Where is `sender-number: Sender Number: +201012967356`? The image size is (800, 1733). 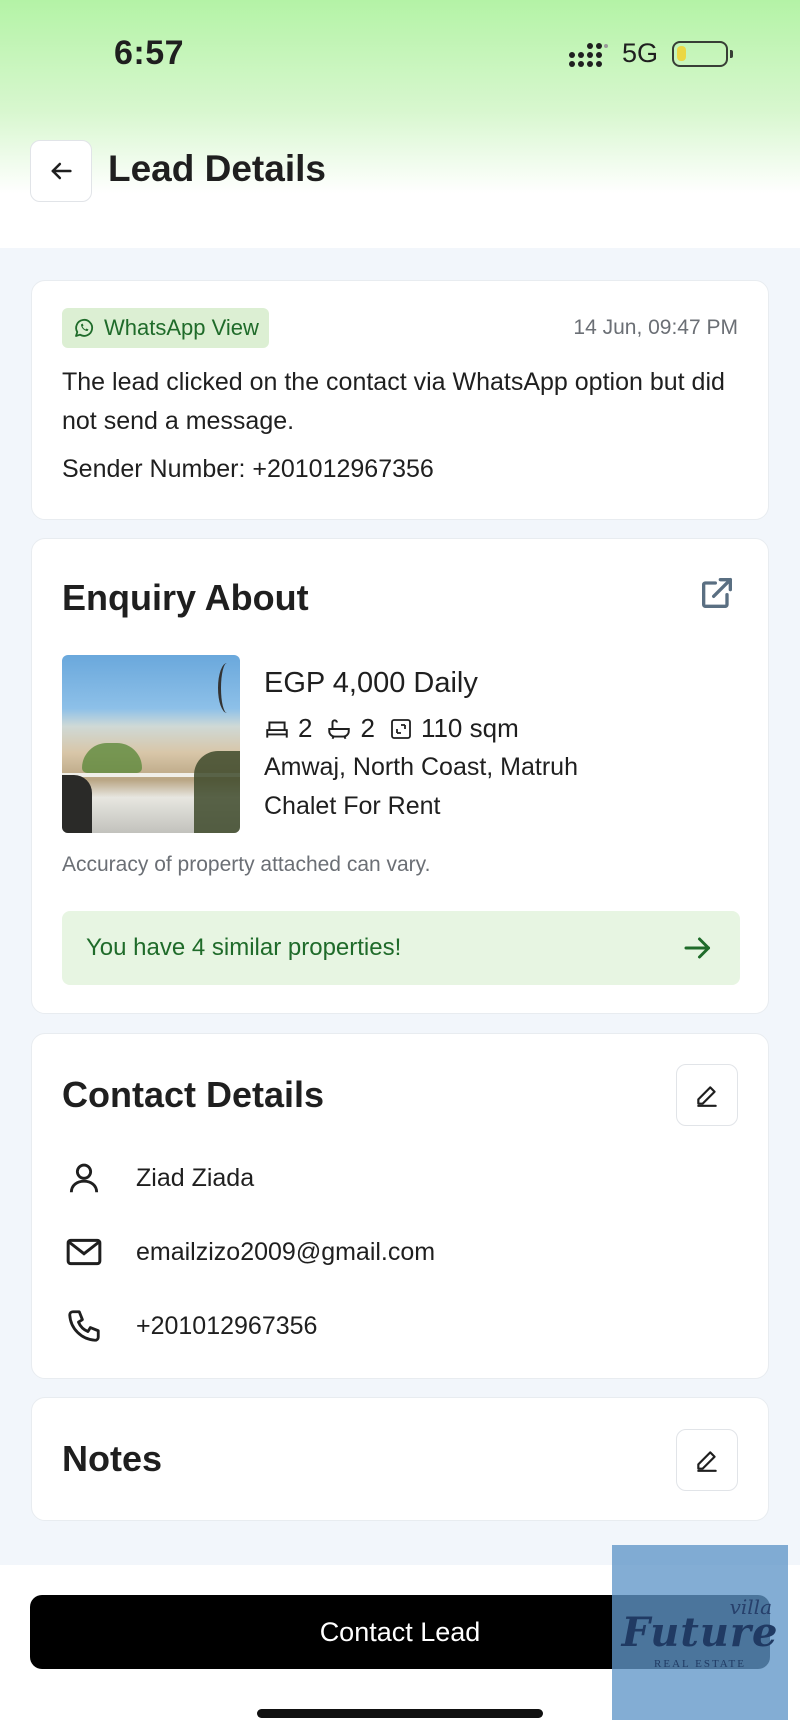
sender-number: Sender Number: +201012967356 is located at coordinates (248, 469).